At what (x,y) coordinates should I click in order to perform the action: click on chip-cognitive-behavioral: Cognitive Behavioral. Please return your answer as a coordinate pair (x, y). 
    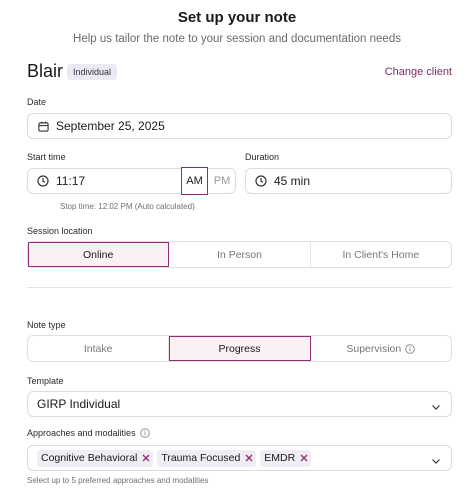
    Looking at the image, I should click on (95, 458).